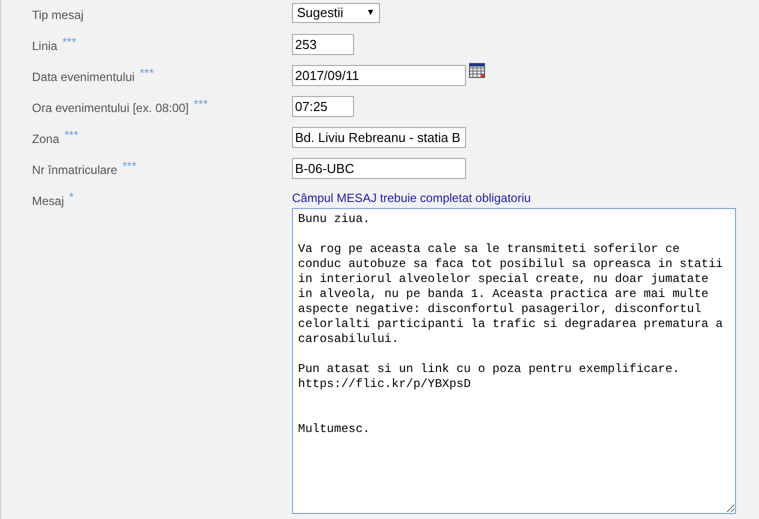 The height and width of the screenshot is (519, 759). I want to click on input-field: B-06-UBC, so click(379, 168).